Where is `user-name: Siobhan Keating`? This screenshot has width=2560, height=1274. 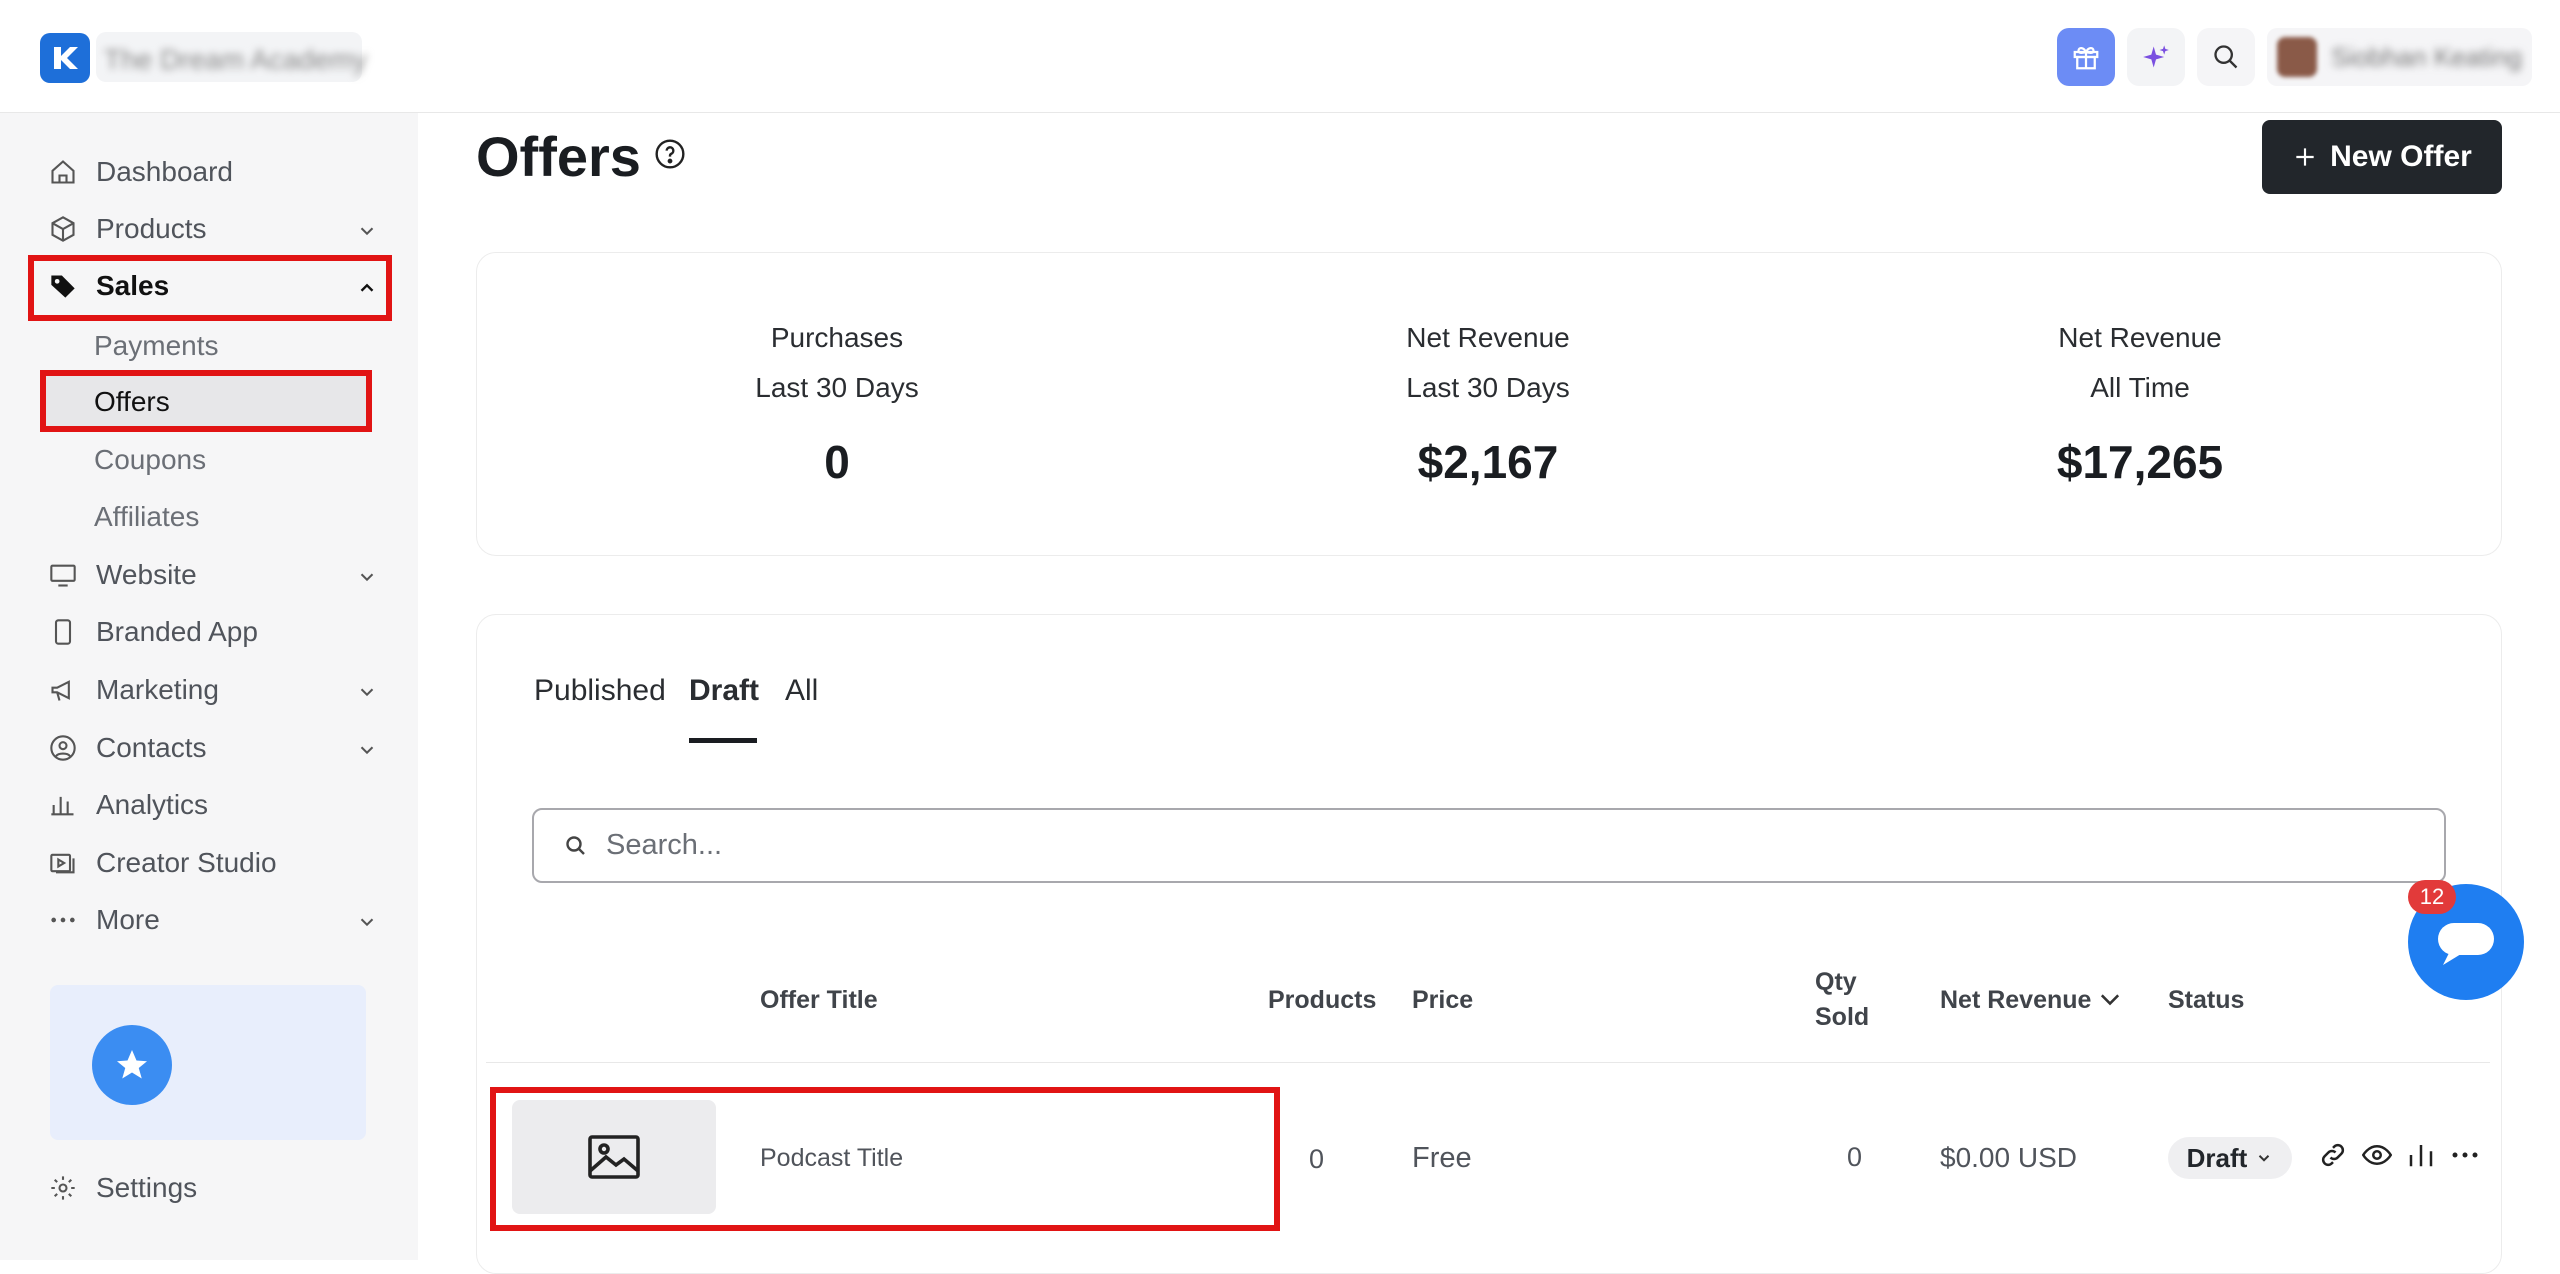
user-name: Siobhan Keating is located at coordinates (2426, 56).